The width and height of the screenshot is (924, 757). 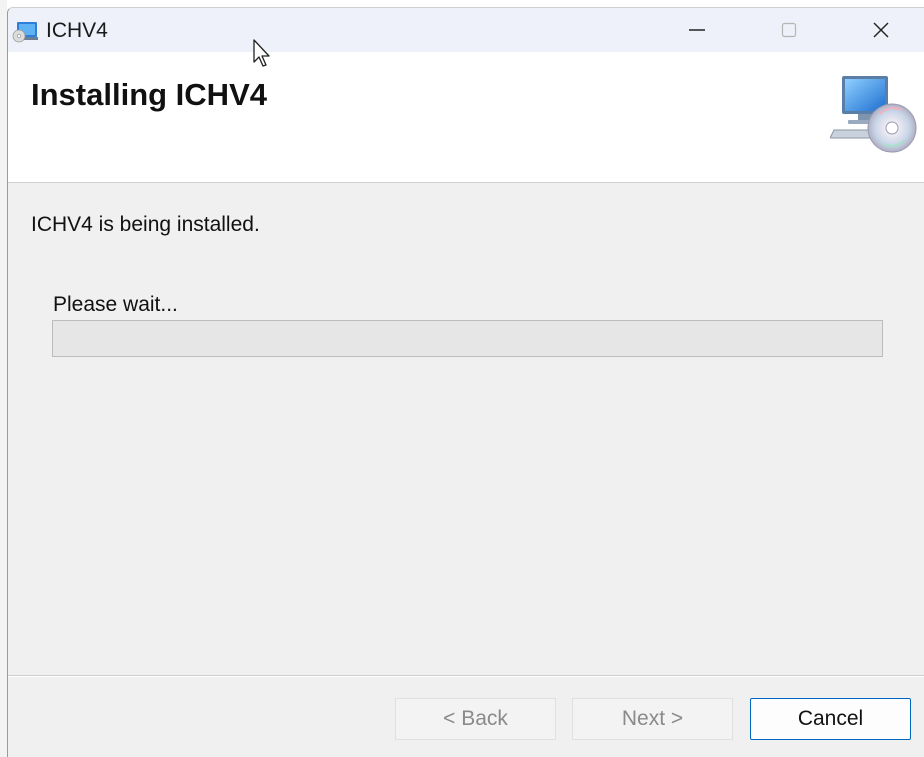 What do you see at coordinates (149, 94) in the screenshot?
I see `page-title: Installing ICHV4` at bounding box center [149, 94].